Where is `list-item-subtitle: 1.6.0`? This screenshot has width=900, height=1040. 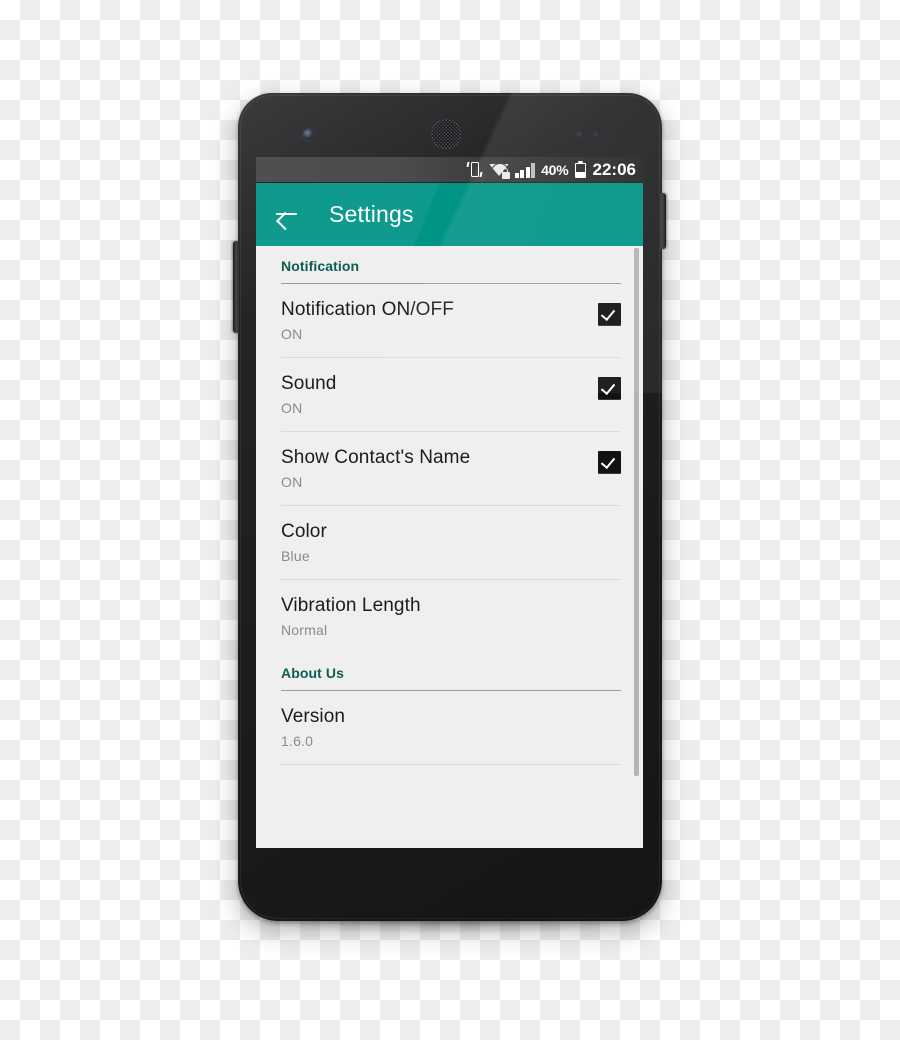 list-item-subtitle: 1.6.0 is located at coordinates (297, 741).